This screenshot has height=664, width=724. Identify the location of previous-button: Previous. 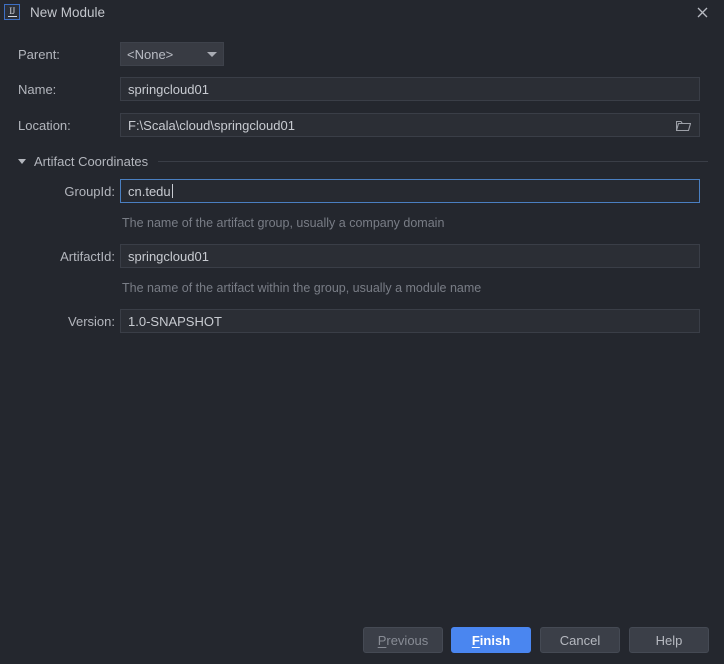
(403, 640).